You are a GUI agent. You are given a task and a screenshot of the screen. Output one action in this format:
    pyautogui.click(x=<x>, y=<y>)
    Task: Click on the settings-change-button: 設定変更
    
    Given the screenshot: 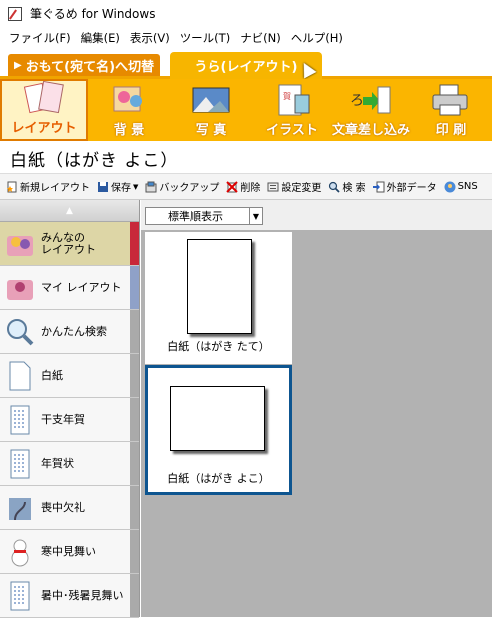 What is the action you would take?
    pyautogui.click(x=294, y=186)
    